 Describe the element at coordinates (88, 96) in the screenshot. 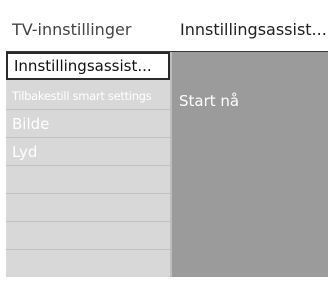

I see `menu-item-reset-smart-settings: Tilbakestill smart settings` at that location.